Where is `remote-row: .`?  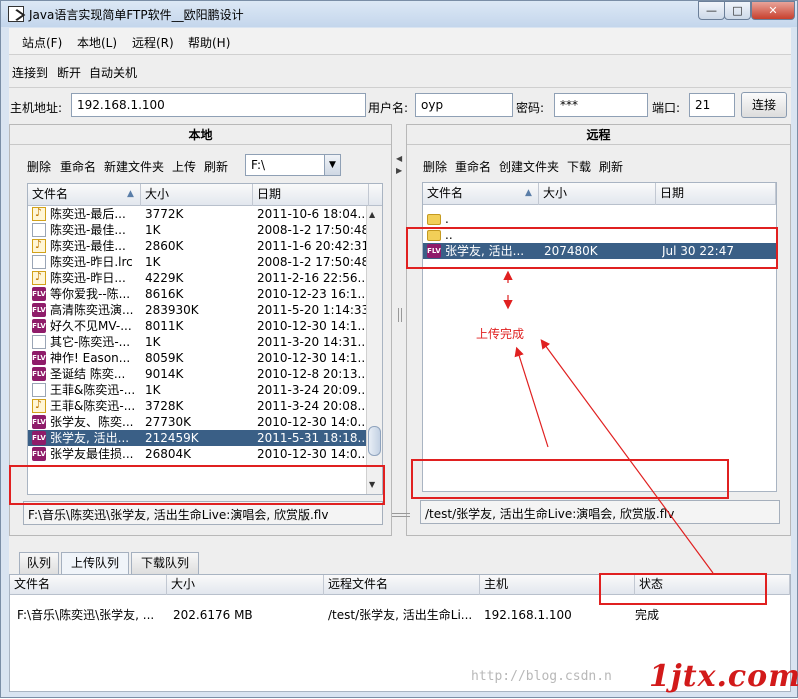
remote-row: . is located at coordinates (599, 219).